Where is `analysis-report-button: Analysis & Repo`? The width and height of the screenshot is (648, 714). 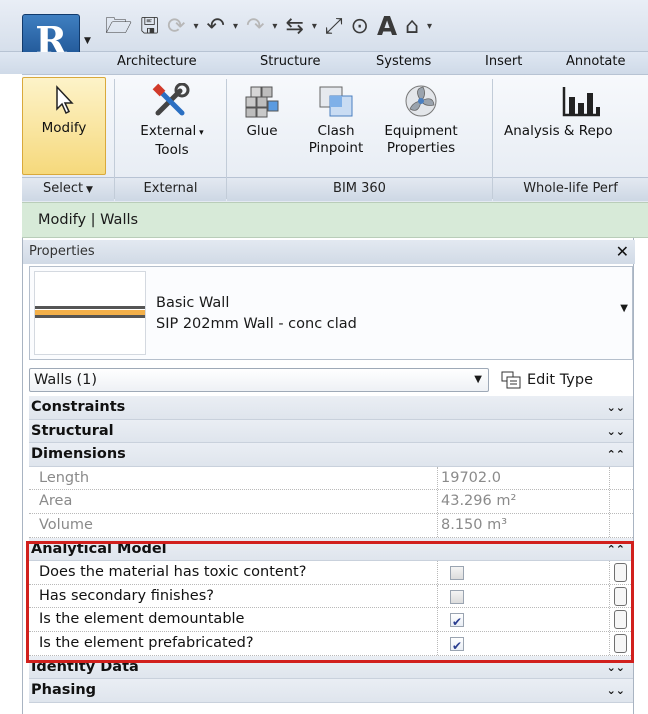
analysis-report-button: Analysis & Repo is located at coordinates (576, 111).